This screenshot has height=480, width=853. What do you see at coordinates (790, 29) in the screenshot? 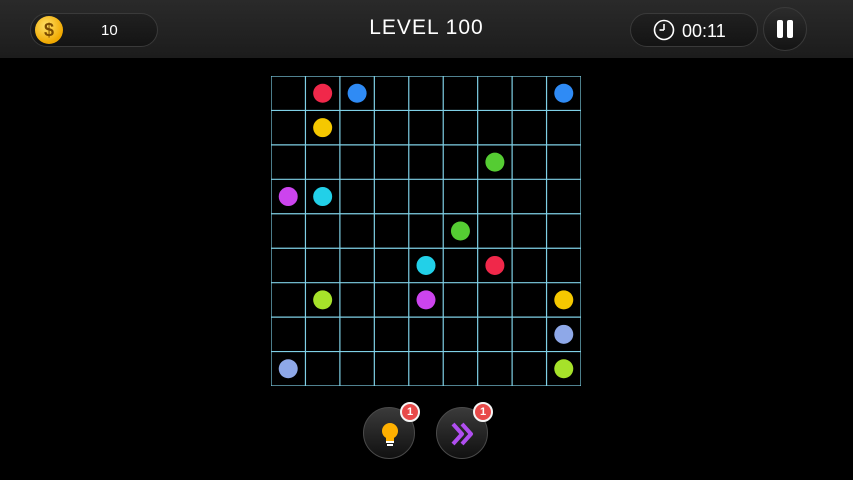
I see `pause-icon-bar` at bounding box center [790, 29].